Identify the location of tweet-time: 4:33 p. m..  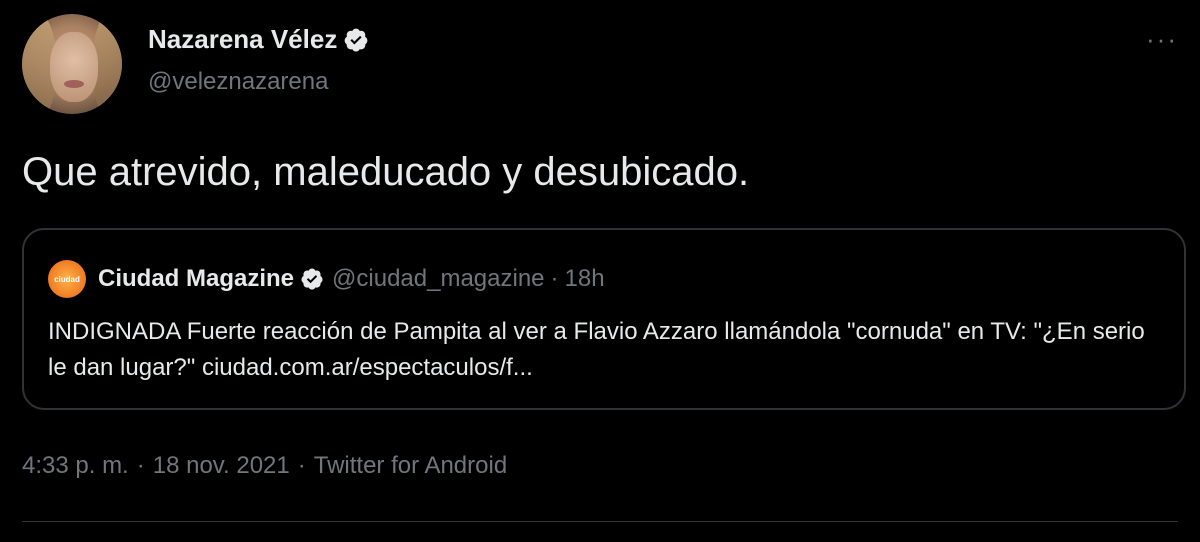
(75, 466).